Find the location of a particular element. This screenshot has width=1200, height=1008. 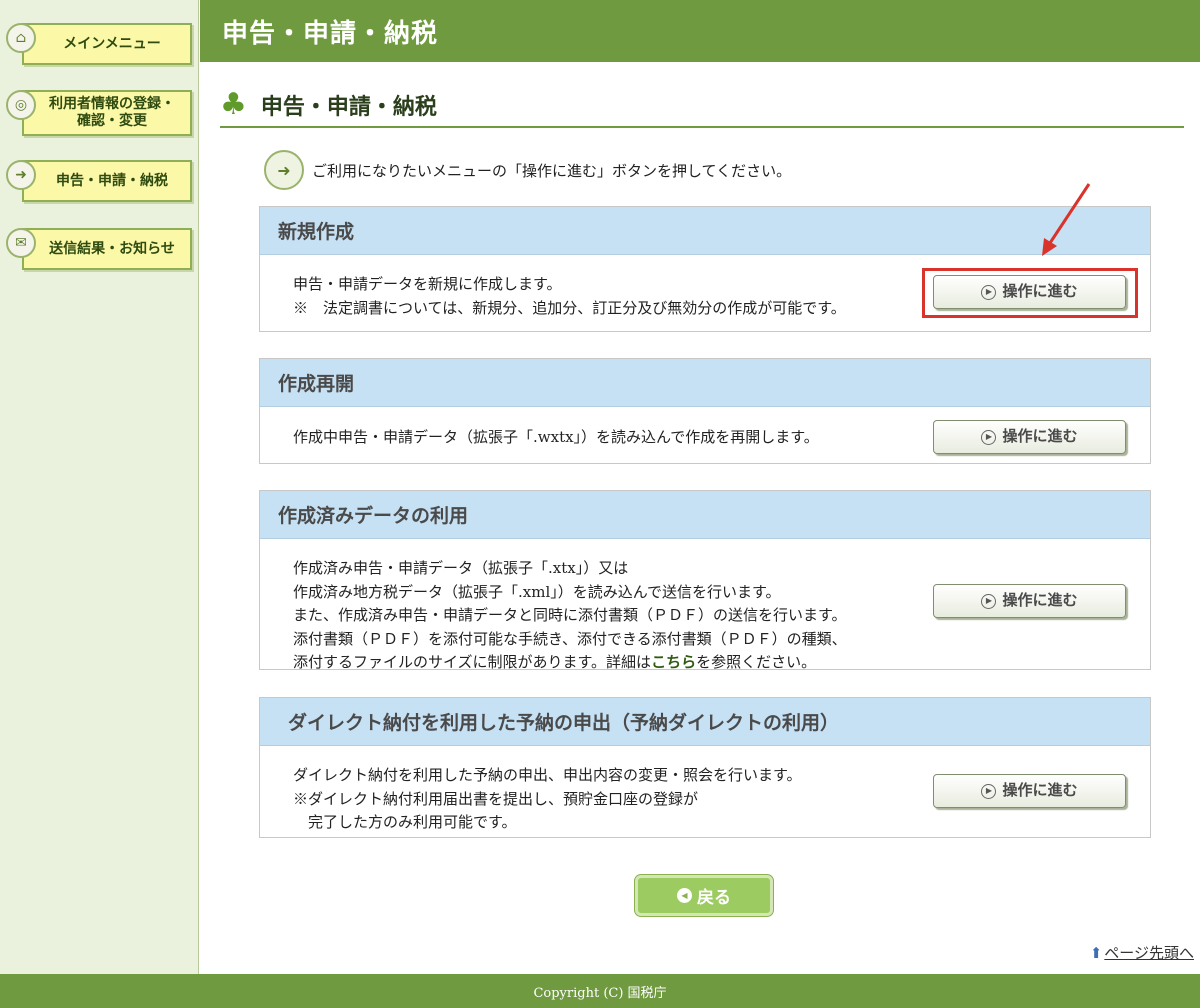

details-link: こちら is located at coordinates (673, 661).